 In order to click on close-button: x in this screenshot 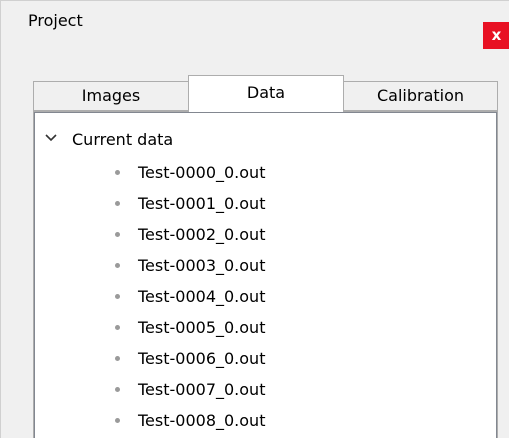, I will do `click(496, 35)`.